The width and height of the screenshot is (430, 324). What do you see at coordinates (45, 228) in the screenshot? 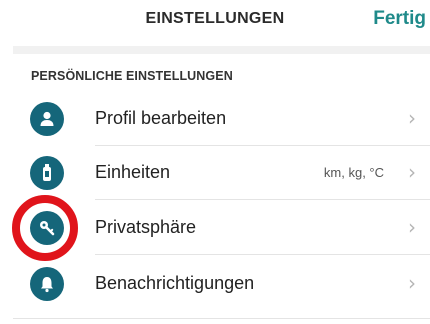
I see `highlight-circle-annotation` at bounding box center [45, 228].